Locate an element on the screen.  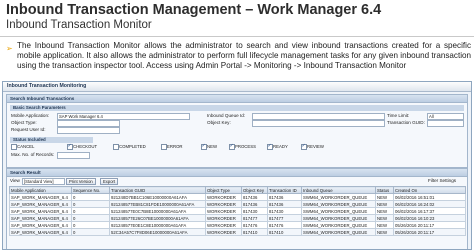
table-cell: 921248D7BB1C106E10000000A61AFA is located at coordinates (157, 197).